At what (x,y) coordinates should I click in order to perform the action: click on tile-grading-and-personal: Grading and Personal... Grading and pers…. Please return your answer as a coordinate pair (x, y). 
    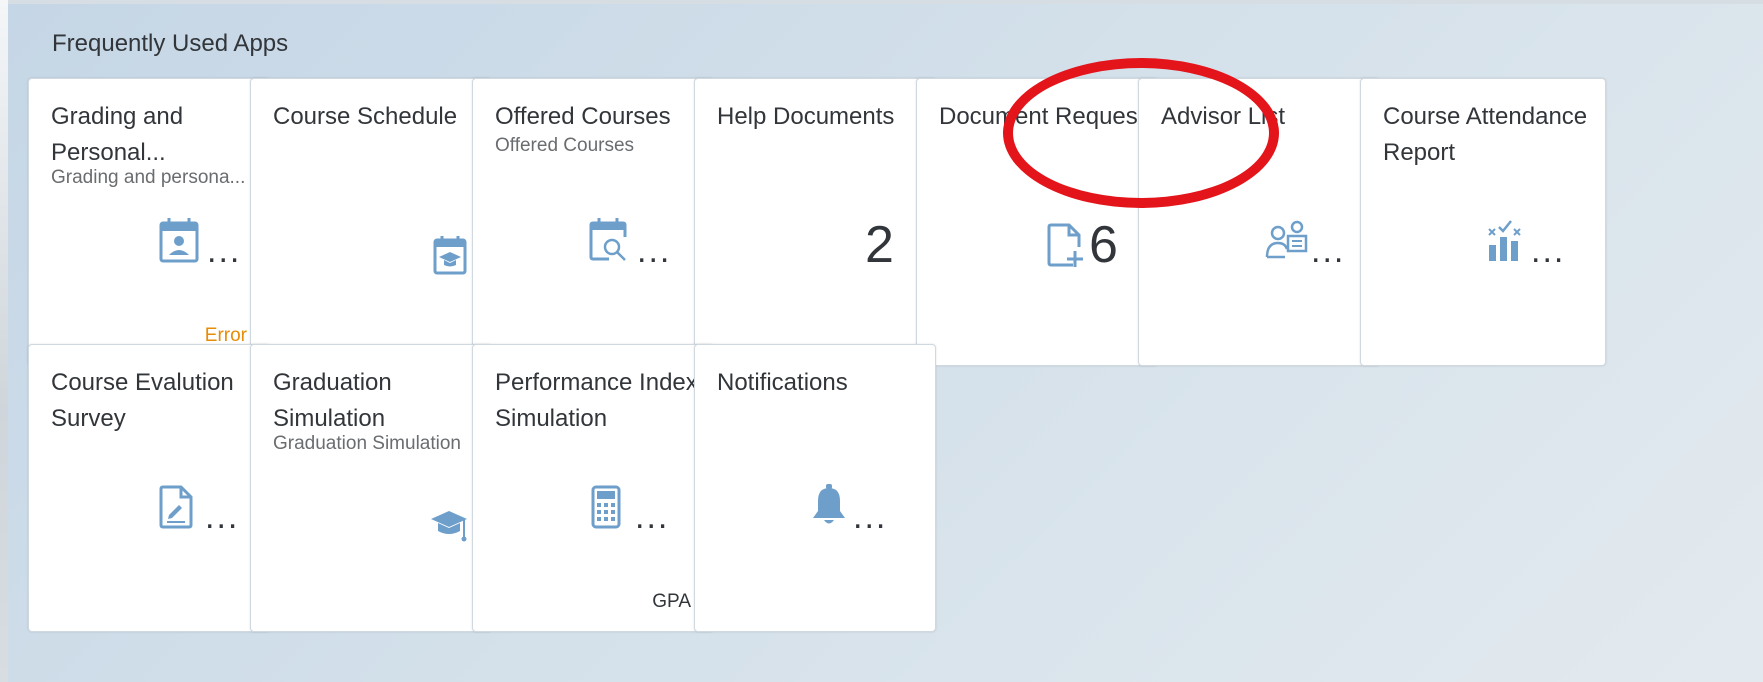
    Looking at the image, I should click on (149, 222).